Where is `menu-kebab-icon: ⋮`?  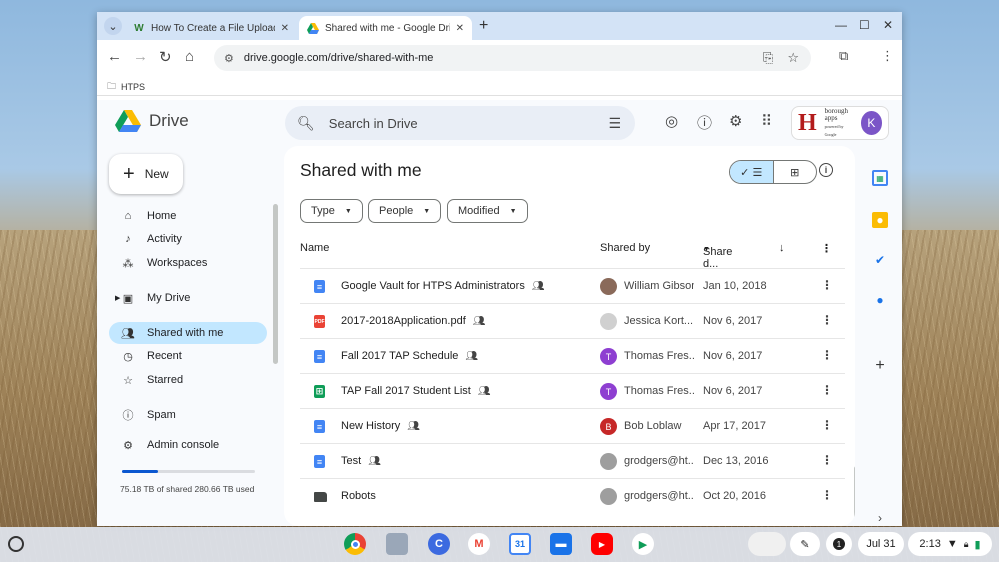
menu-kebab-icon: ⋮ is located at coordinates (887, 56).